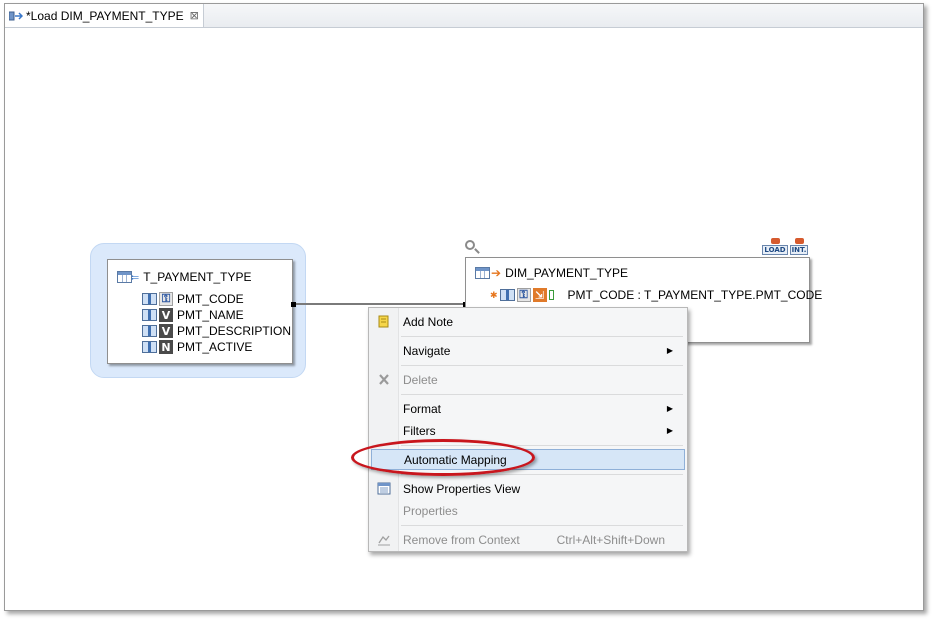  What do you see at coordinates (527, 488) in the screenshot?
I see `menu-item-show-properties-view: Show Properties View` at bounding box center [527, 488].